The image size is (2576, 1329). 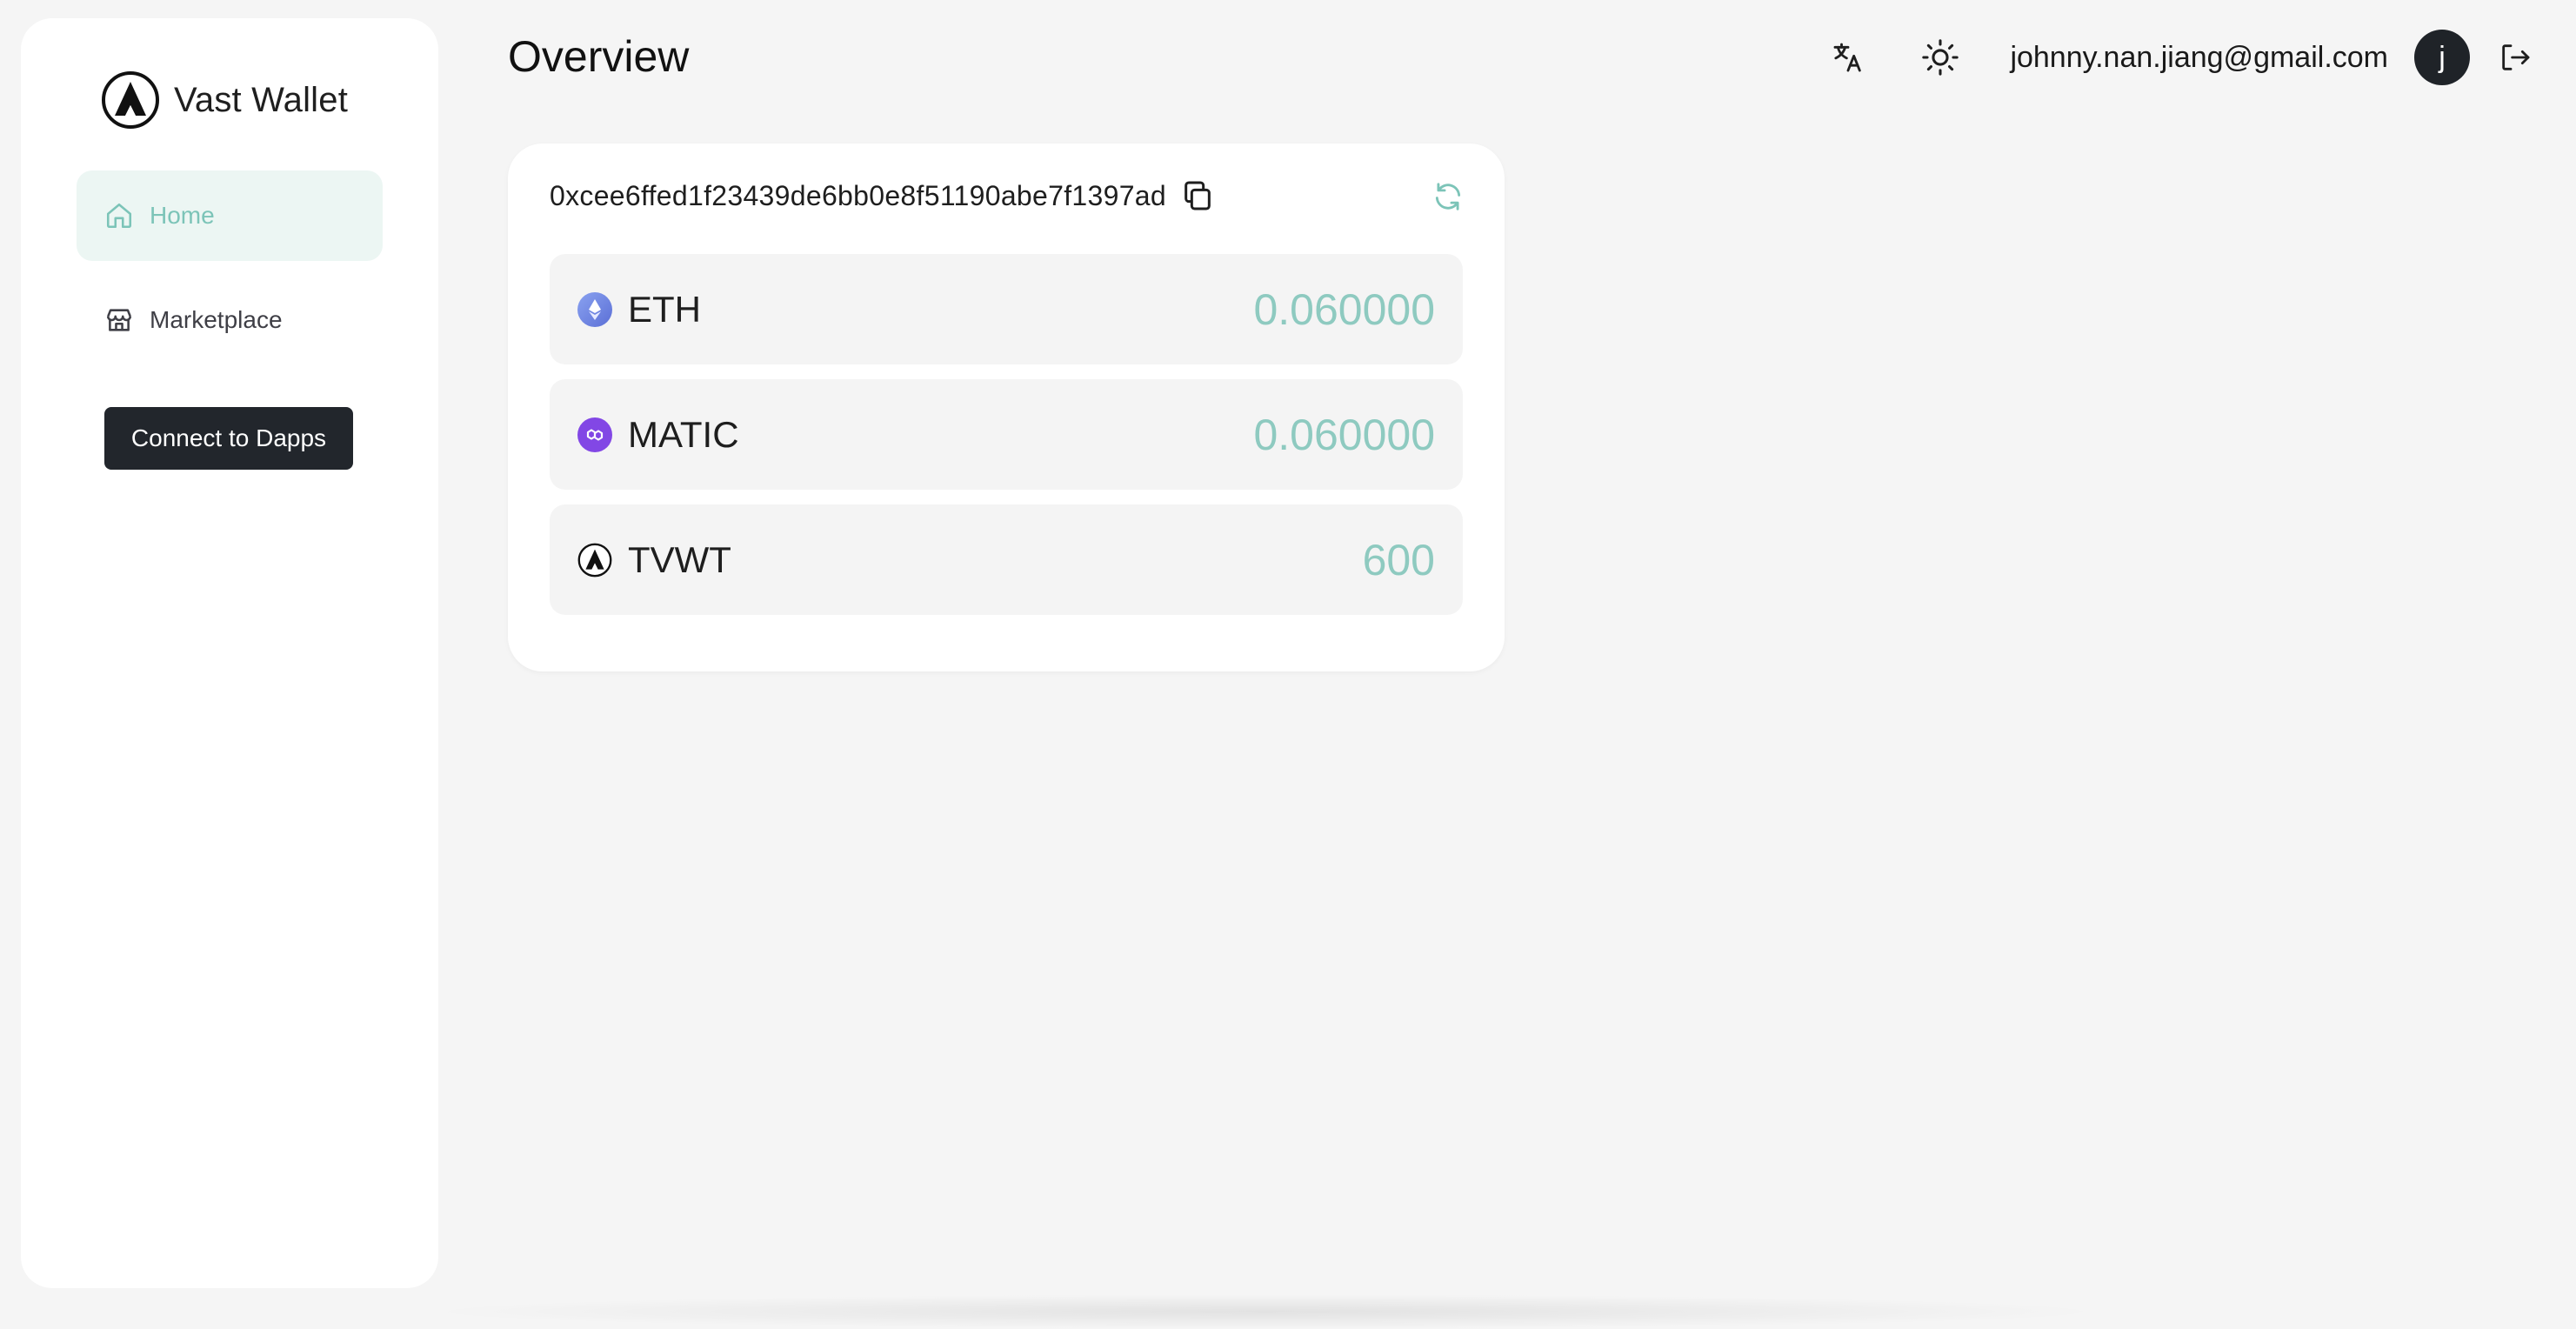 I want to click on token-row-matic: MATIC 0.060000, so click(x=1006, y=434).